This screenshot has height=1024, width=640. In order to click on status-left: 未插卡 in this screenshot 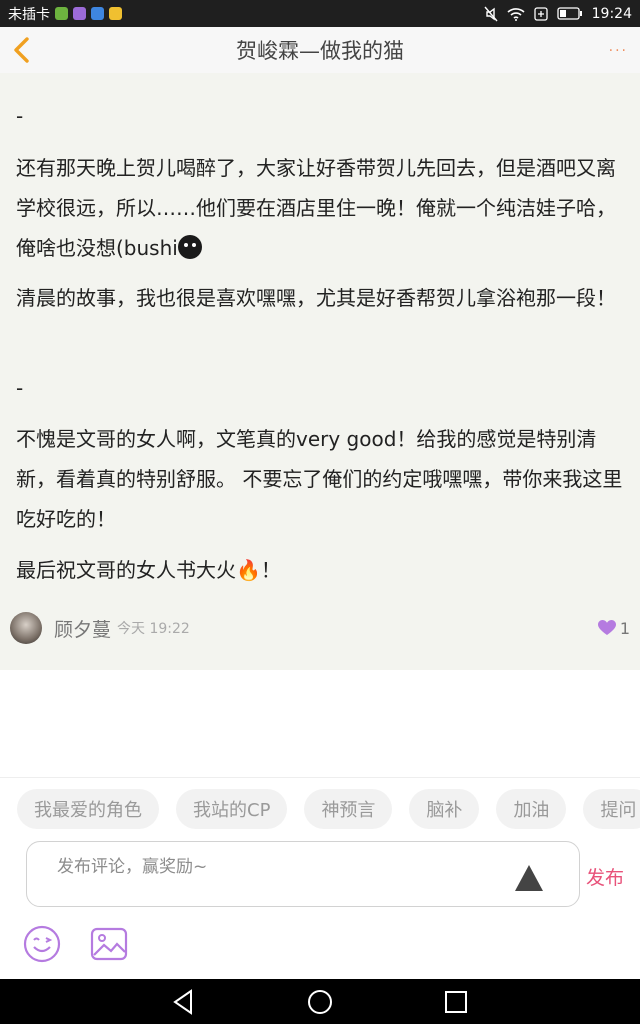, I will do `click(65, 14)`.